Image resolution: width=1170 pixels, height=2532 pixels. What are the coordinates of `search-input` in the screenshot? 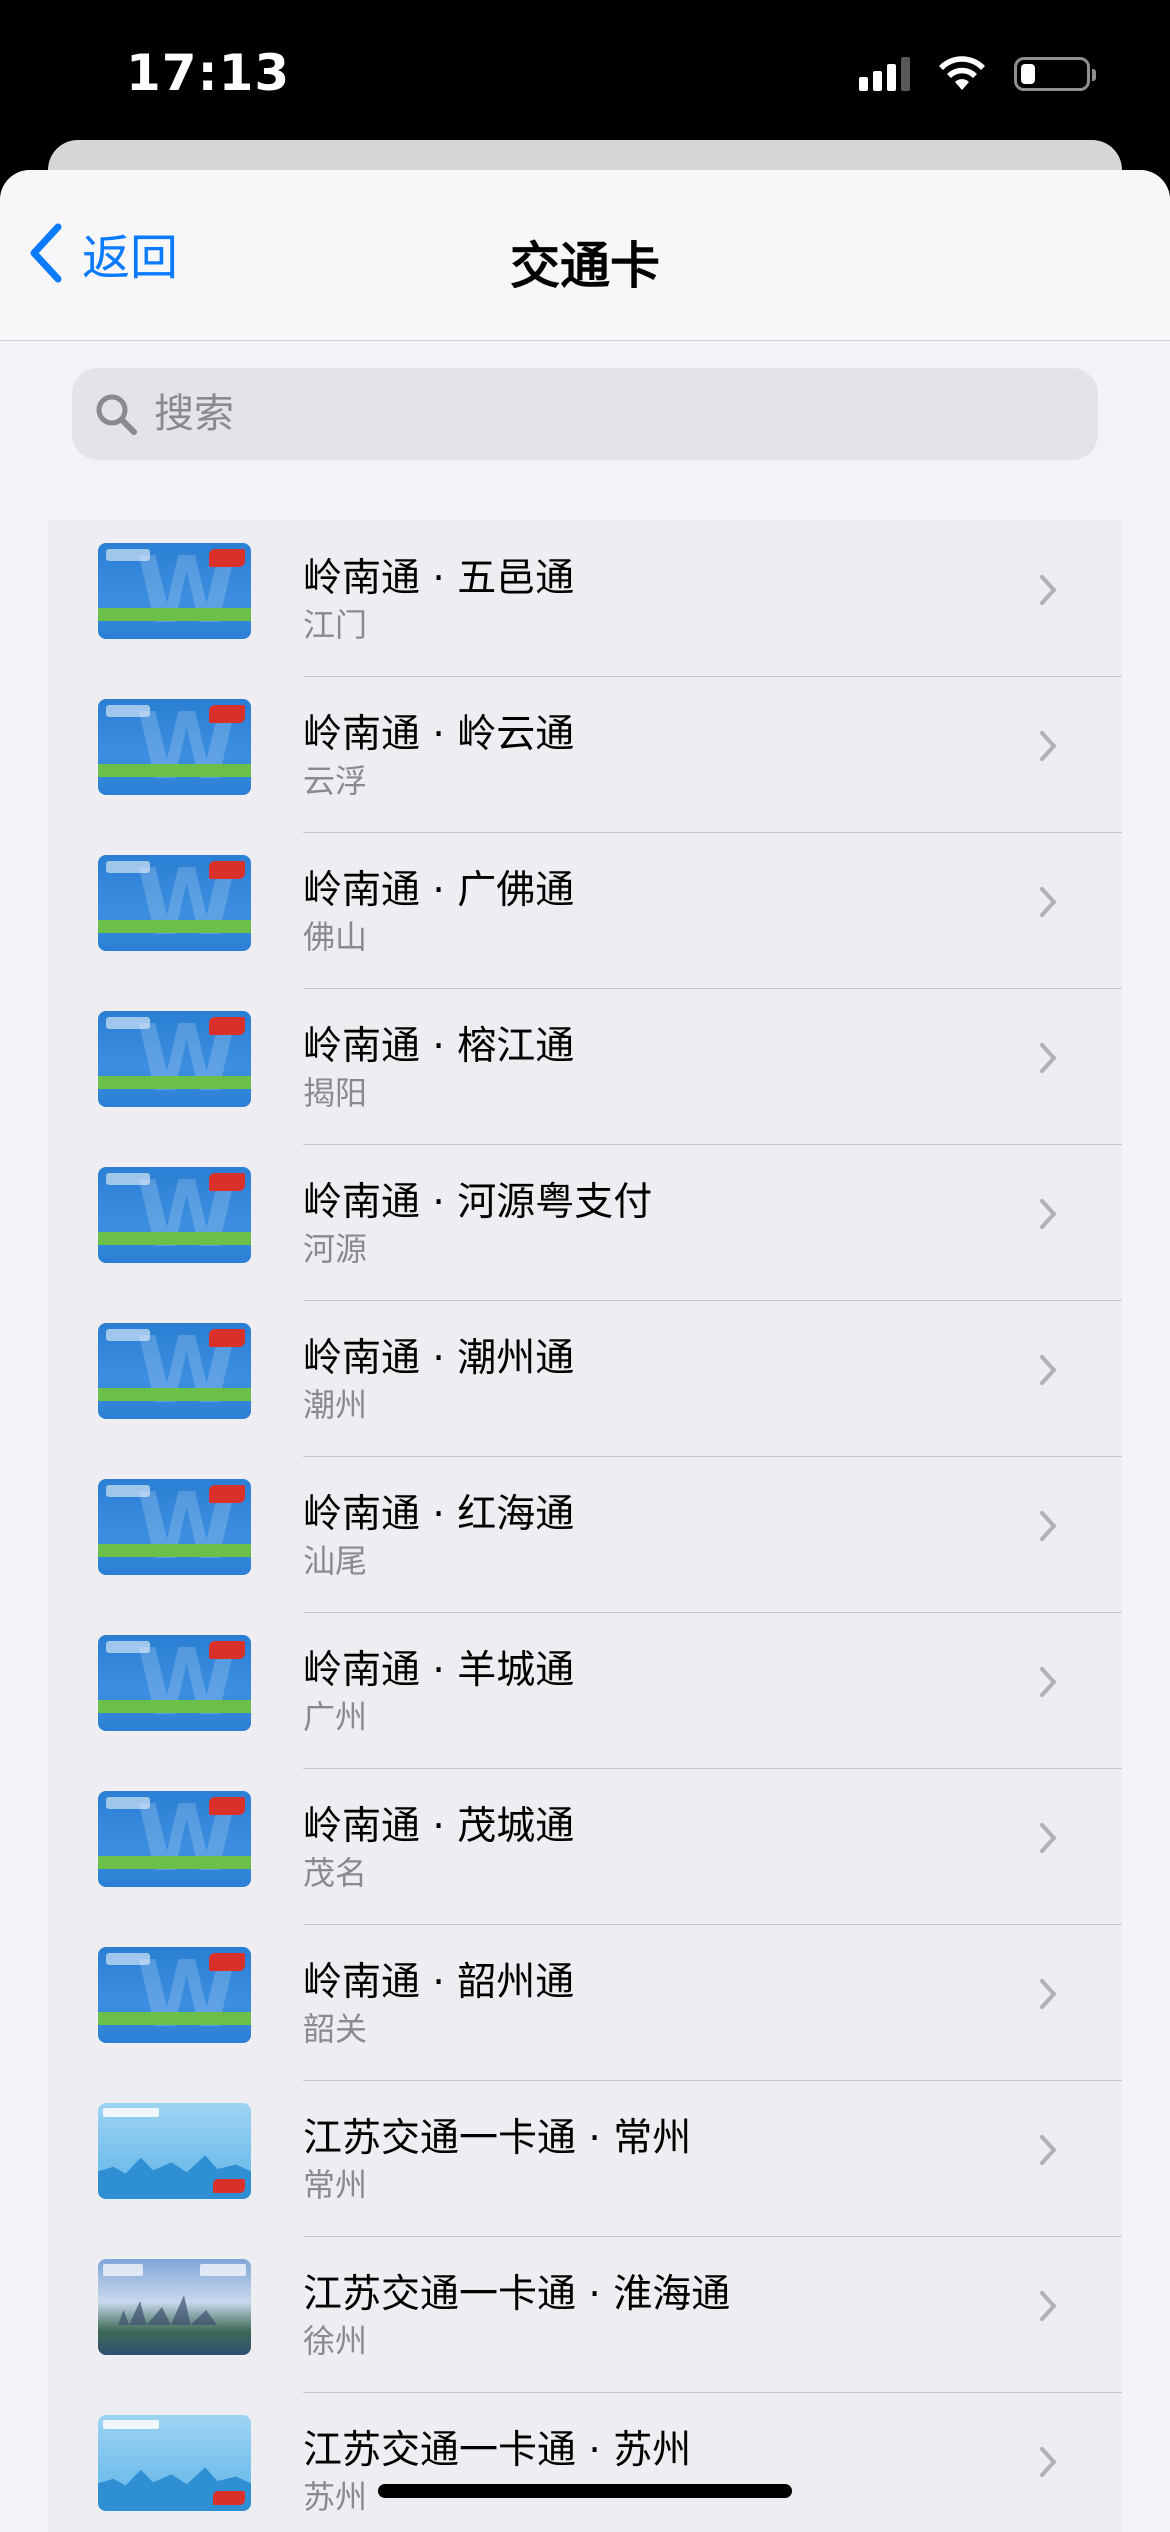 It's located at (604, 414).